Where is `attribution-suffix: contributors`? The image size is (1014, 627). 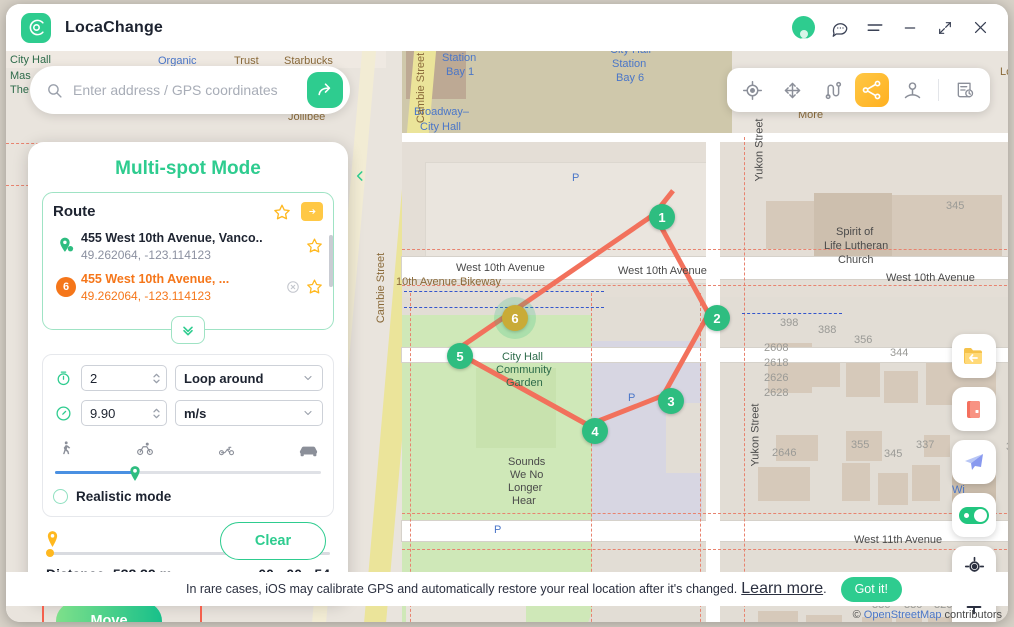 attribution-suffix: contributors is located at coordinates (973, 615).